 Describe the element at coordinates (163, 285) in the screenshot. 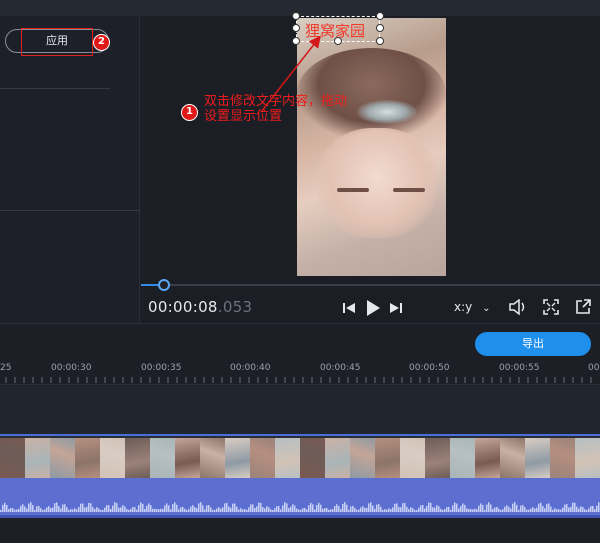

I see `scrub-handle` at that location.